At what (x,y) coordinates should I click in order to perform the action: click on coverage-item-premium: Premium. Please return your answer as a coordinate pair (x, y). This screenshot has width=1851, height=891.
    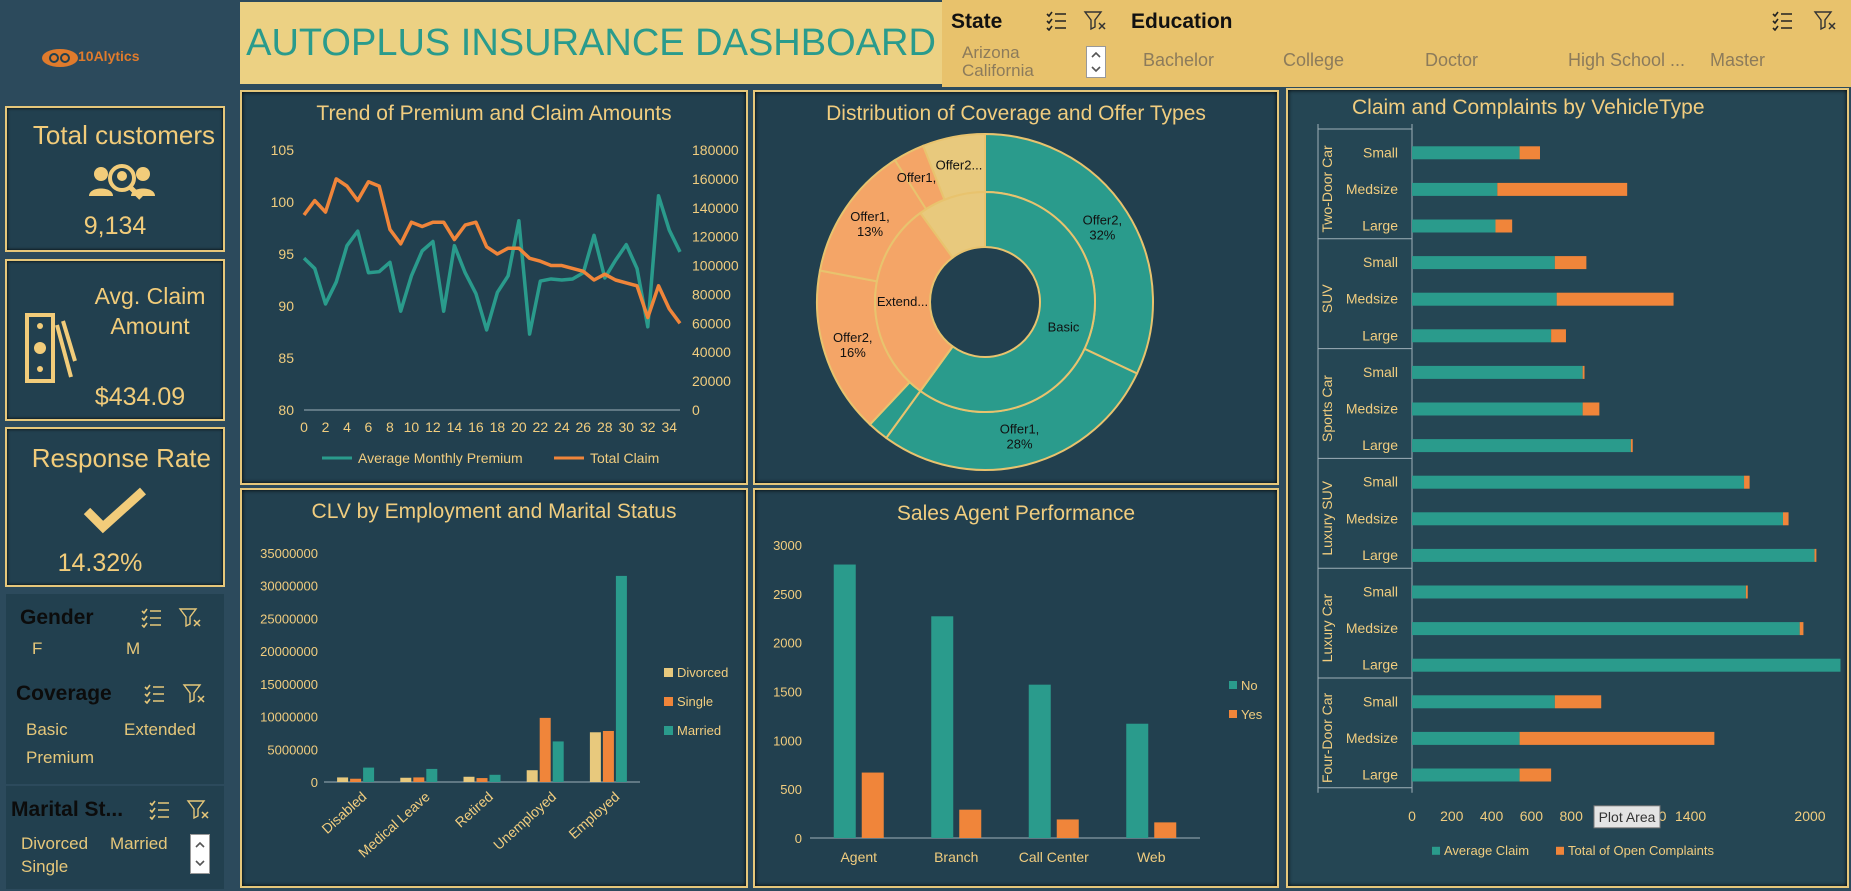
    Looking at the image, I should click on (60, 758).